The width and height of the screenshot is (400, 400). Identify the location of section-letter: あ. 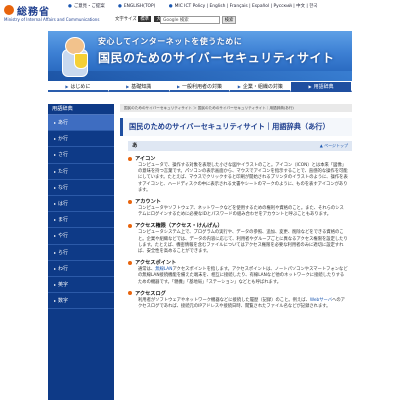
(135, 146).